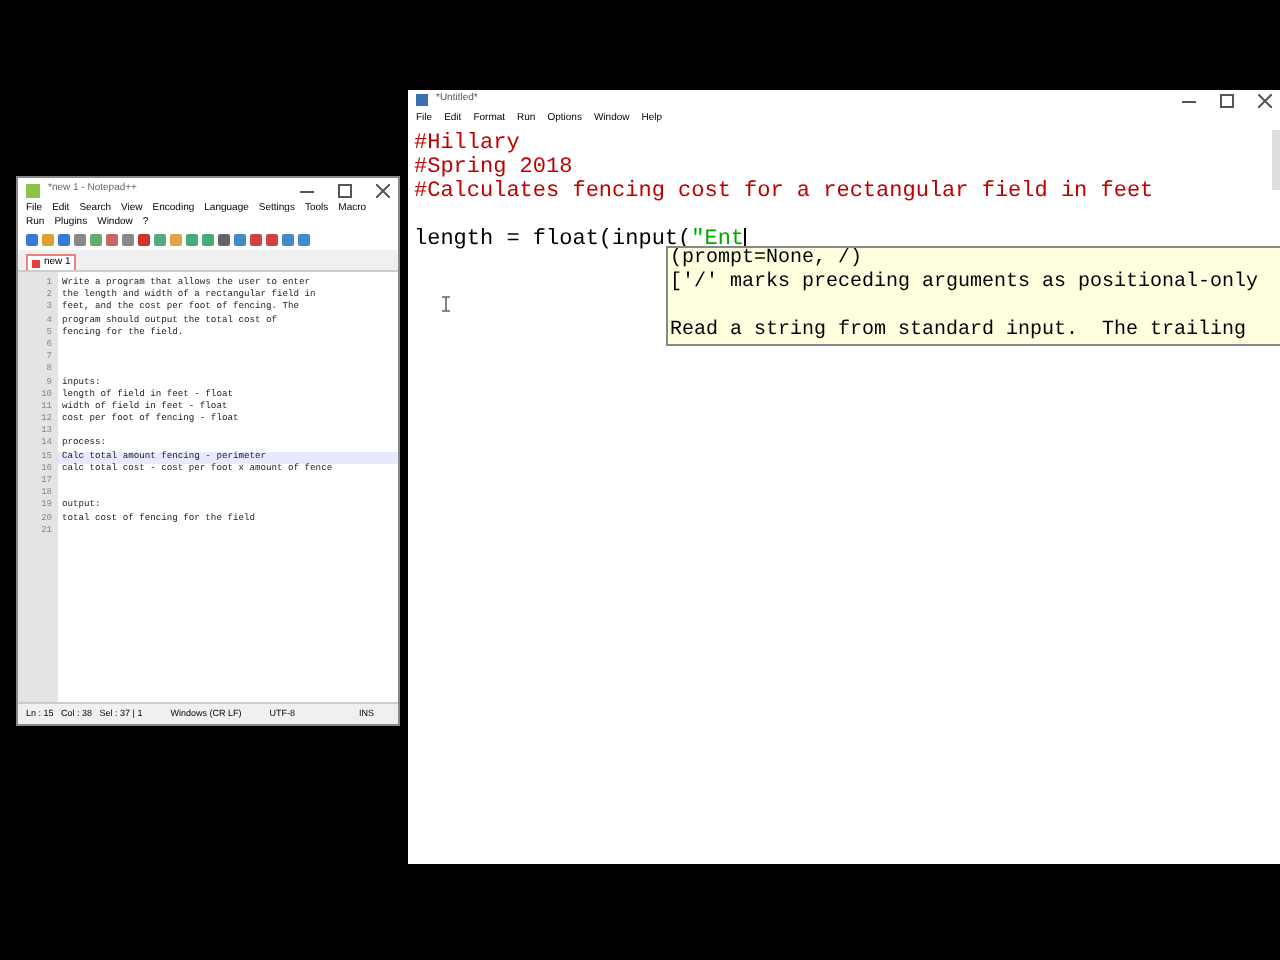  Describe the element at coordinates (959, 332) in the screenshot. I see `calltip-text: Read a string from standard input. The trailing` at that location.